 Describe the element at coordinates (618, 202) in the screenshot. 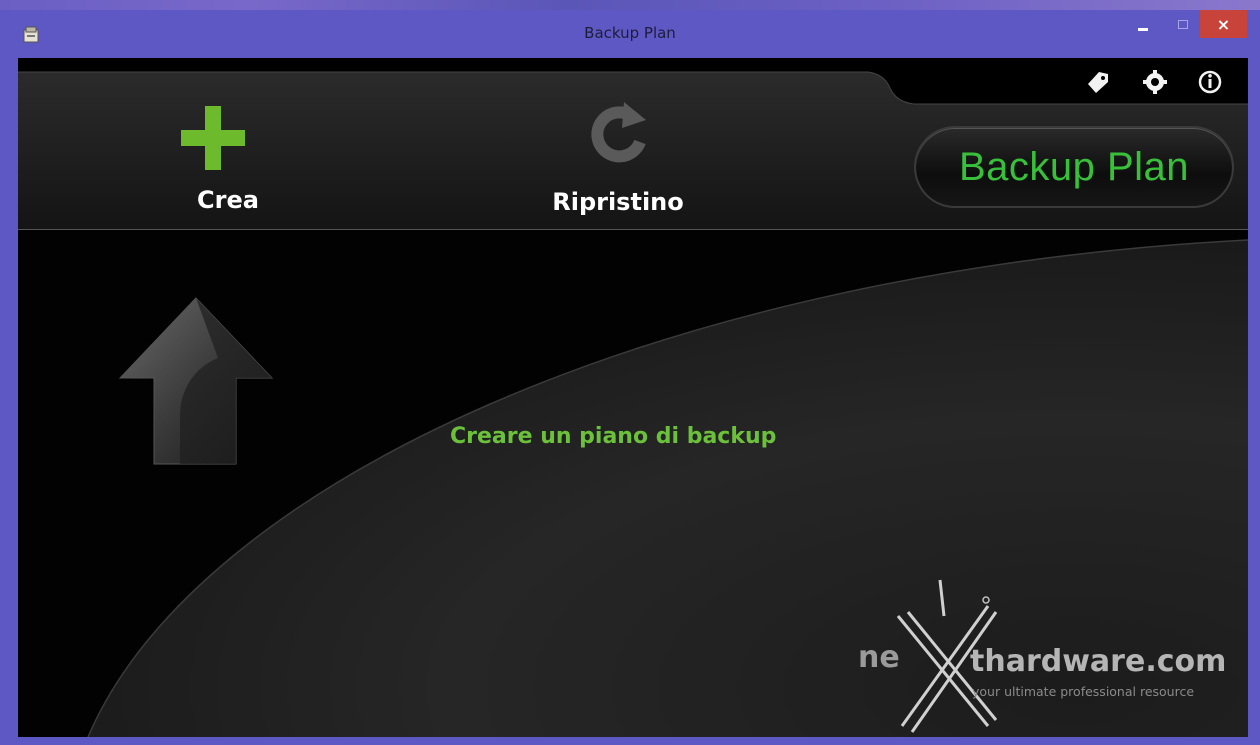

I see `ripristino-label: Ripristino` at that location.